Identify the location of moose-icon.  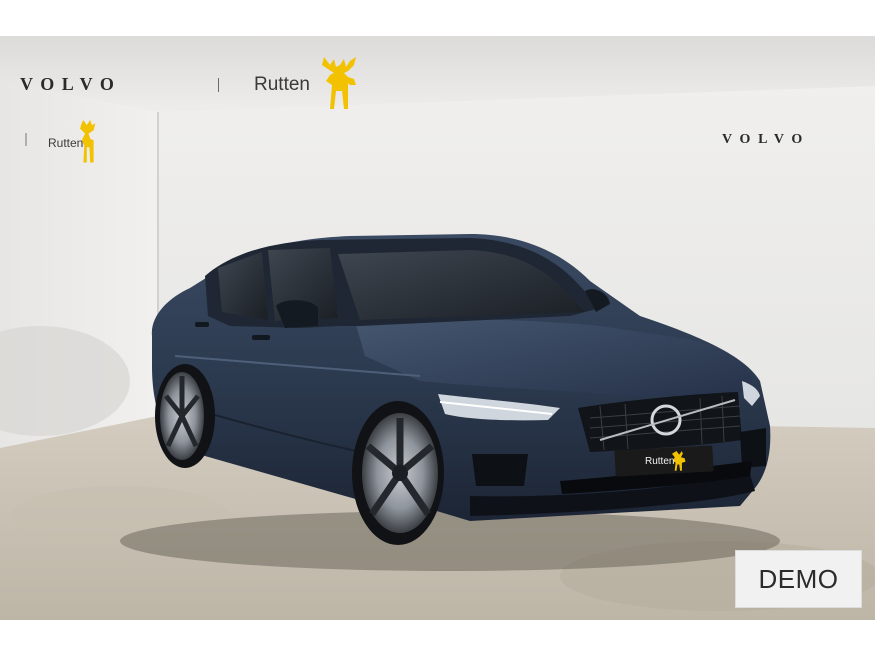
(339, 83).